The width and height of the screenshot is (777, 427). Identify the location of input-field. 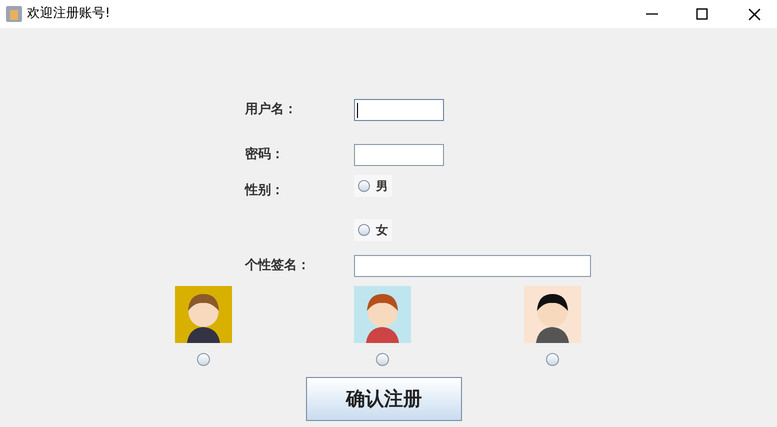
(399, 110).